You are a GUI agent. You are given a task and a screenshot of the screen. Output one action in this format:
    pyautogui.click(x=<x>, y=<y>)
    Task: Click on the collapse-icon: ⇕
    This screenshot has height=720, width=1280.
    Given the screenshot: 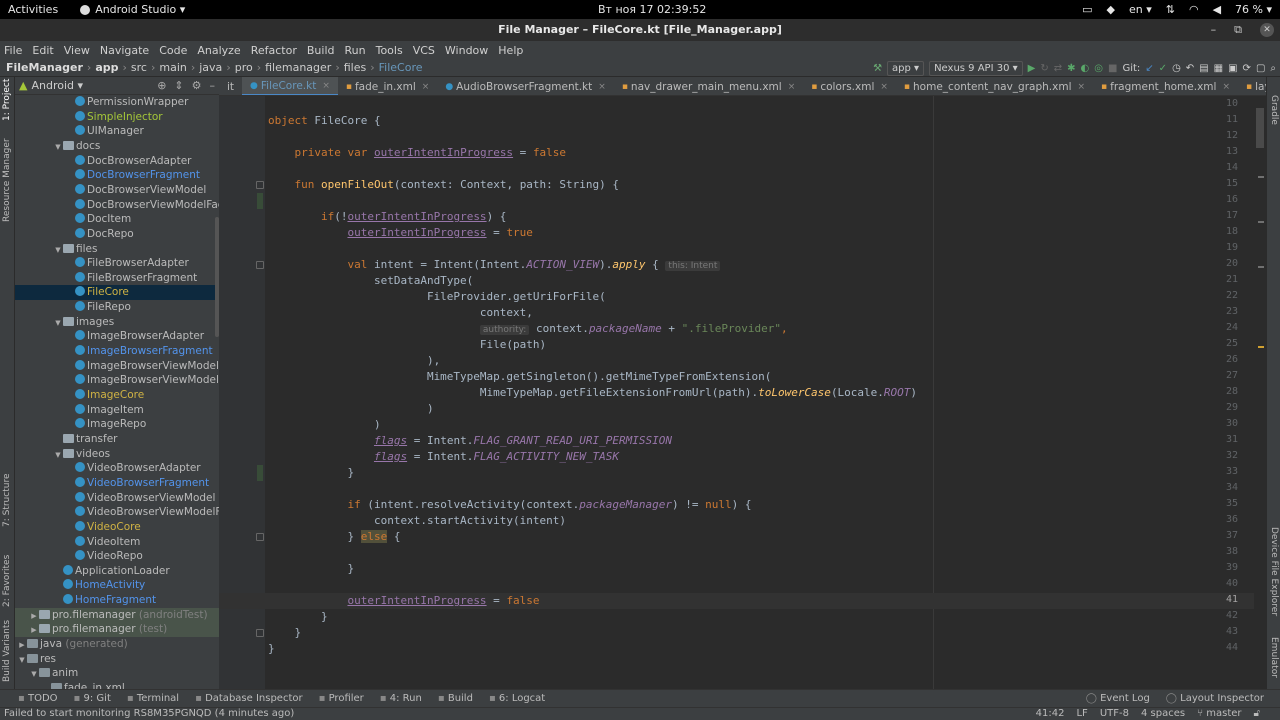 What is the action you would take?
    pyautogui.click(x=178, y=85)
    